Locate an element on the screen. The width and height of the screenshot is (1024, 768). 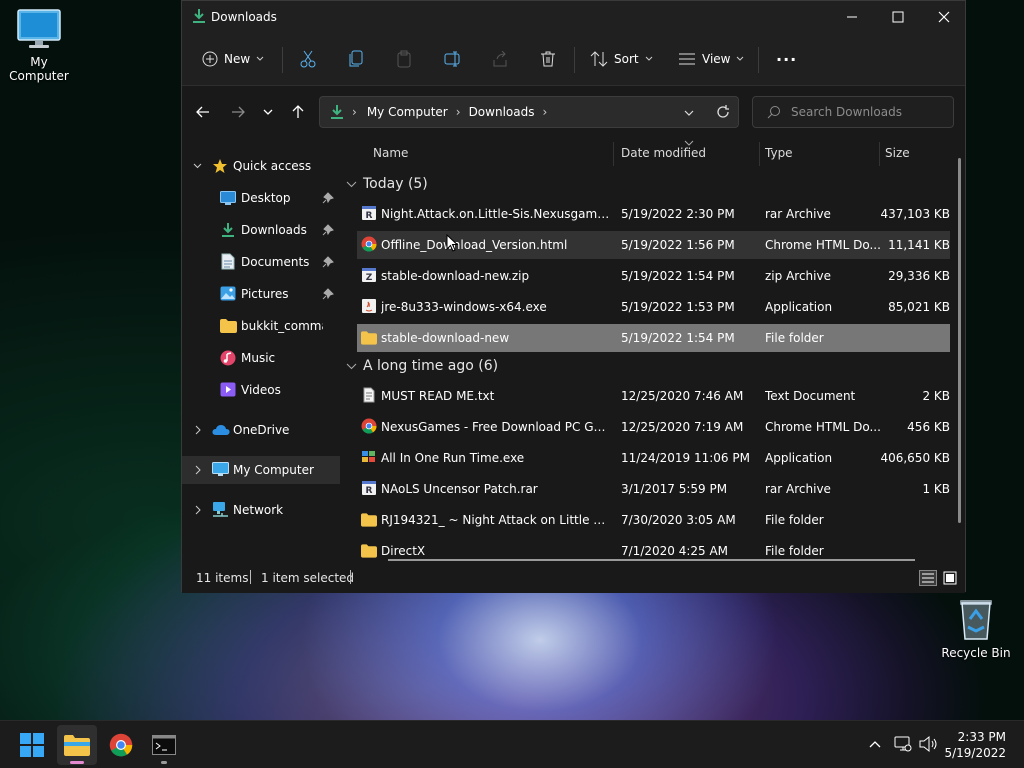
file-type: rar Archive is located at coordinates (798, 214).